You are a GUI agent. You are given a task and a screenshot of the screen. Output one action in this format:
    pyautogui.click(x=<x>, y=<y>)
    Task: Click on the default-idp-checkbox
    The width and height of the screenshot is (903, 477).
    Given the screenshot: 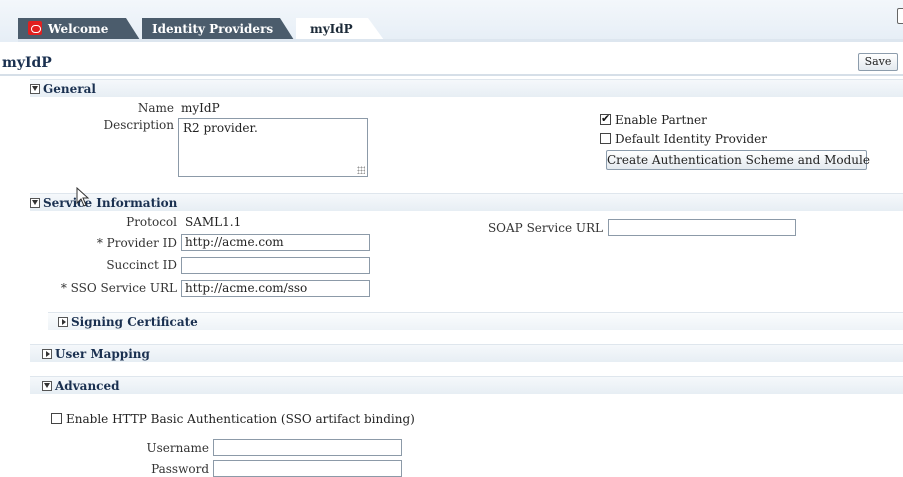 What is the action you would take?
    pyautogui.click(x=605, y=138)
    